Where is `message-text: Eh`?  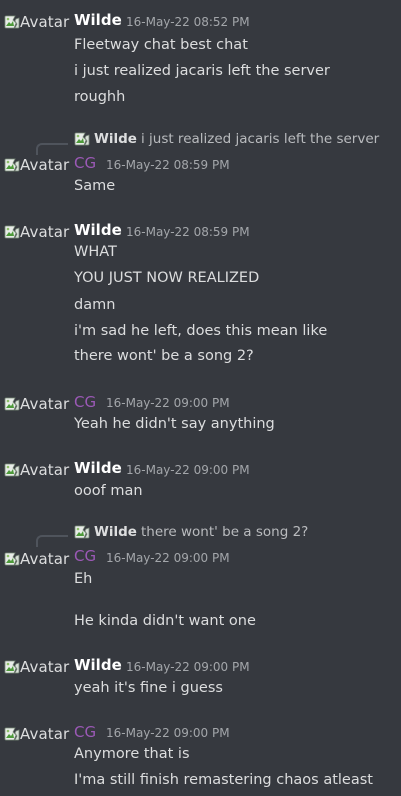 message-text: Eh is located at coordinates (83, 579).